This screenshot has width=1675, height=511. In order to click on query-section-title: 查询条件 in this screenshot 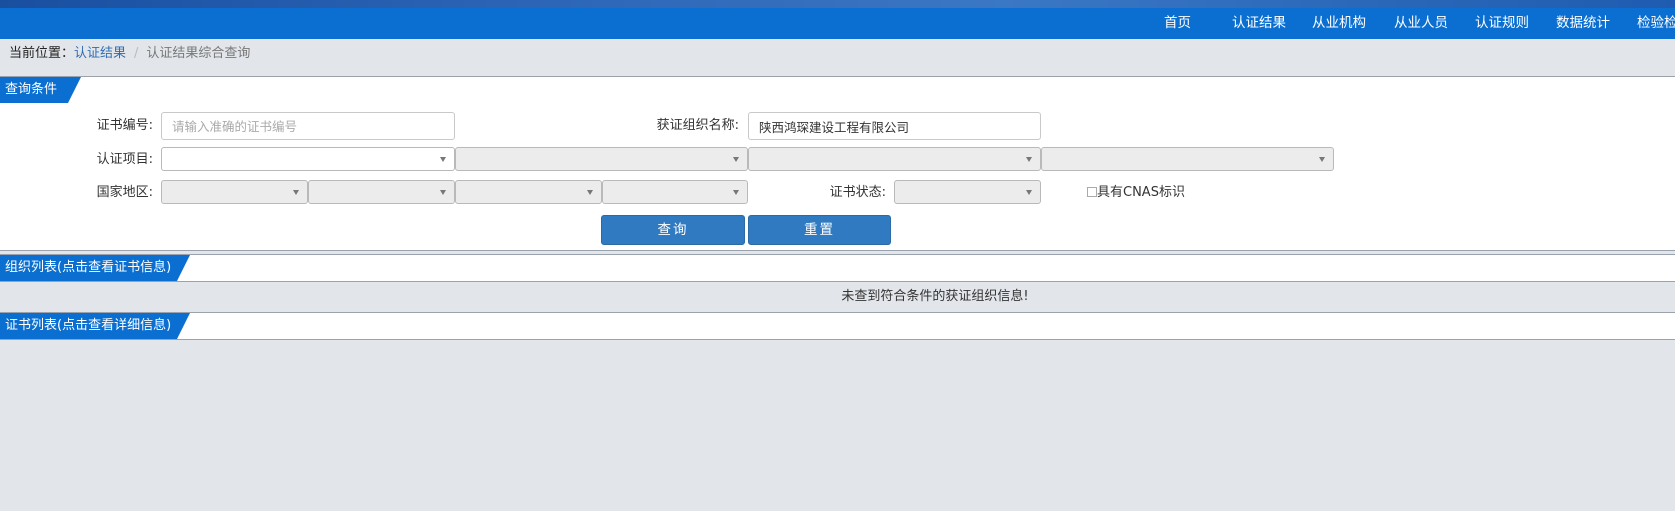, I will do `click(40, 90)`.